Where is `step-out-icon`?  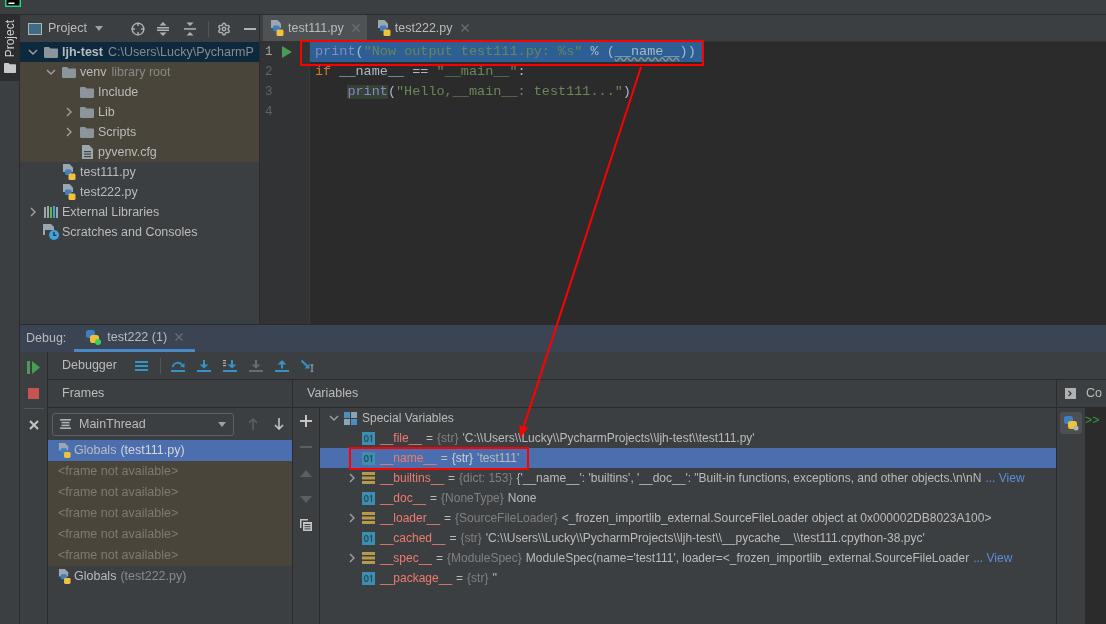 step-out-icon is located at coordinates (281, 365).